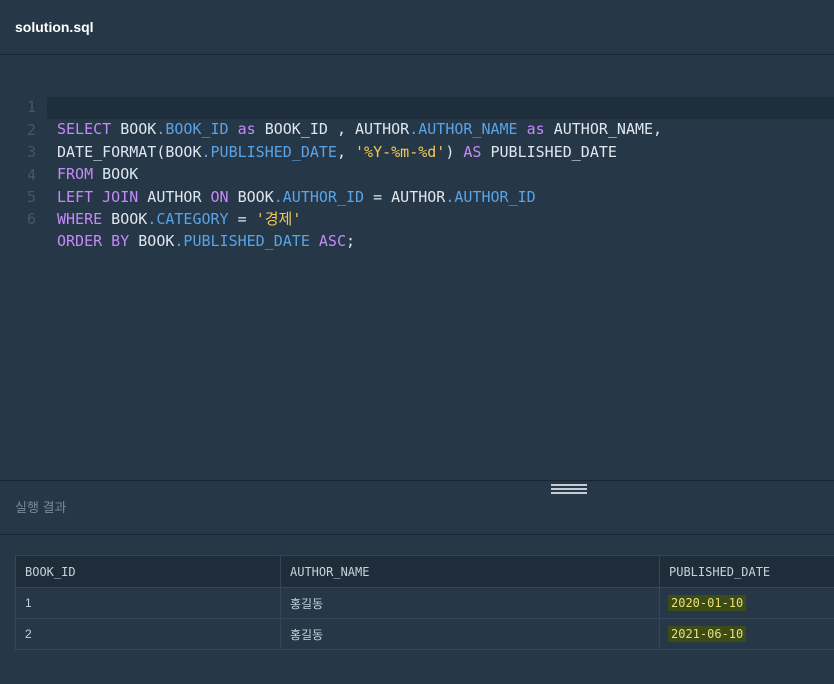 Image resolution: width=834 pixels, height=684 pixels. What do you see at coordinates (188, 219) in the screenshot?
I see `code-token: .CATEGORY` at bounding box center [188, 219].